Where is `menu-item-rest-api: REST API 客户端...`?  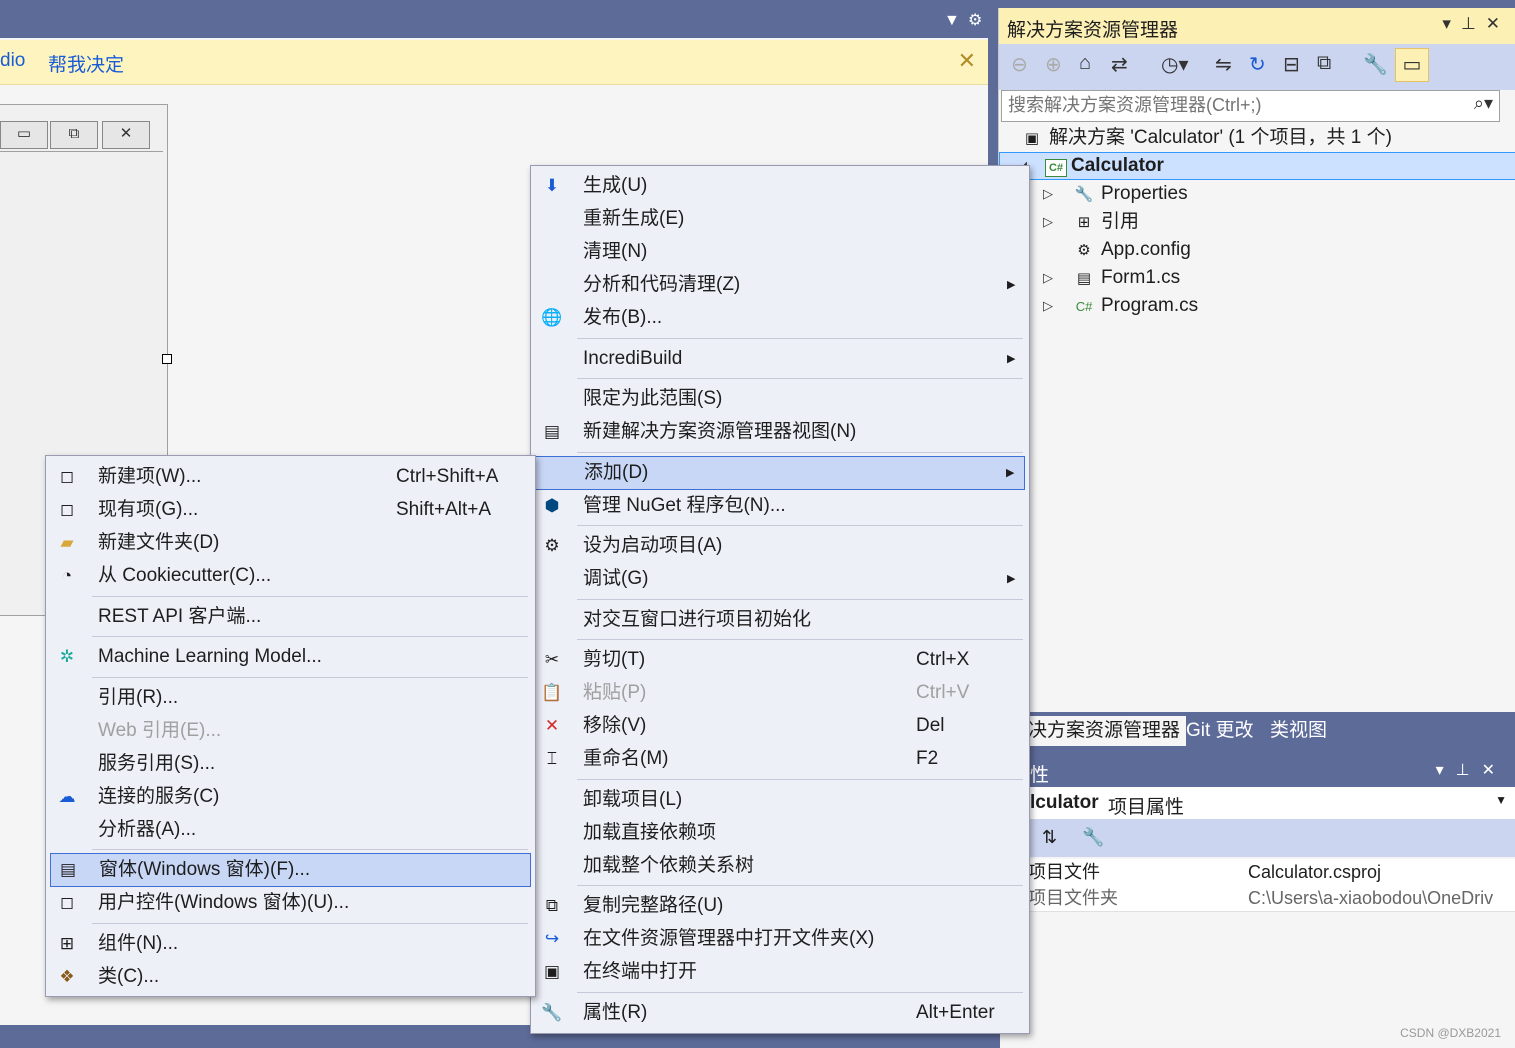 menu-item-rest-api: REST API 客户端... is located at coordinates (289, 617).